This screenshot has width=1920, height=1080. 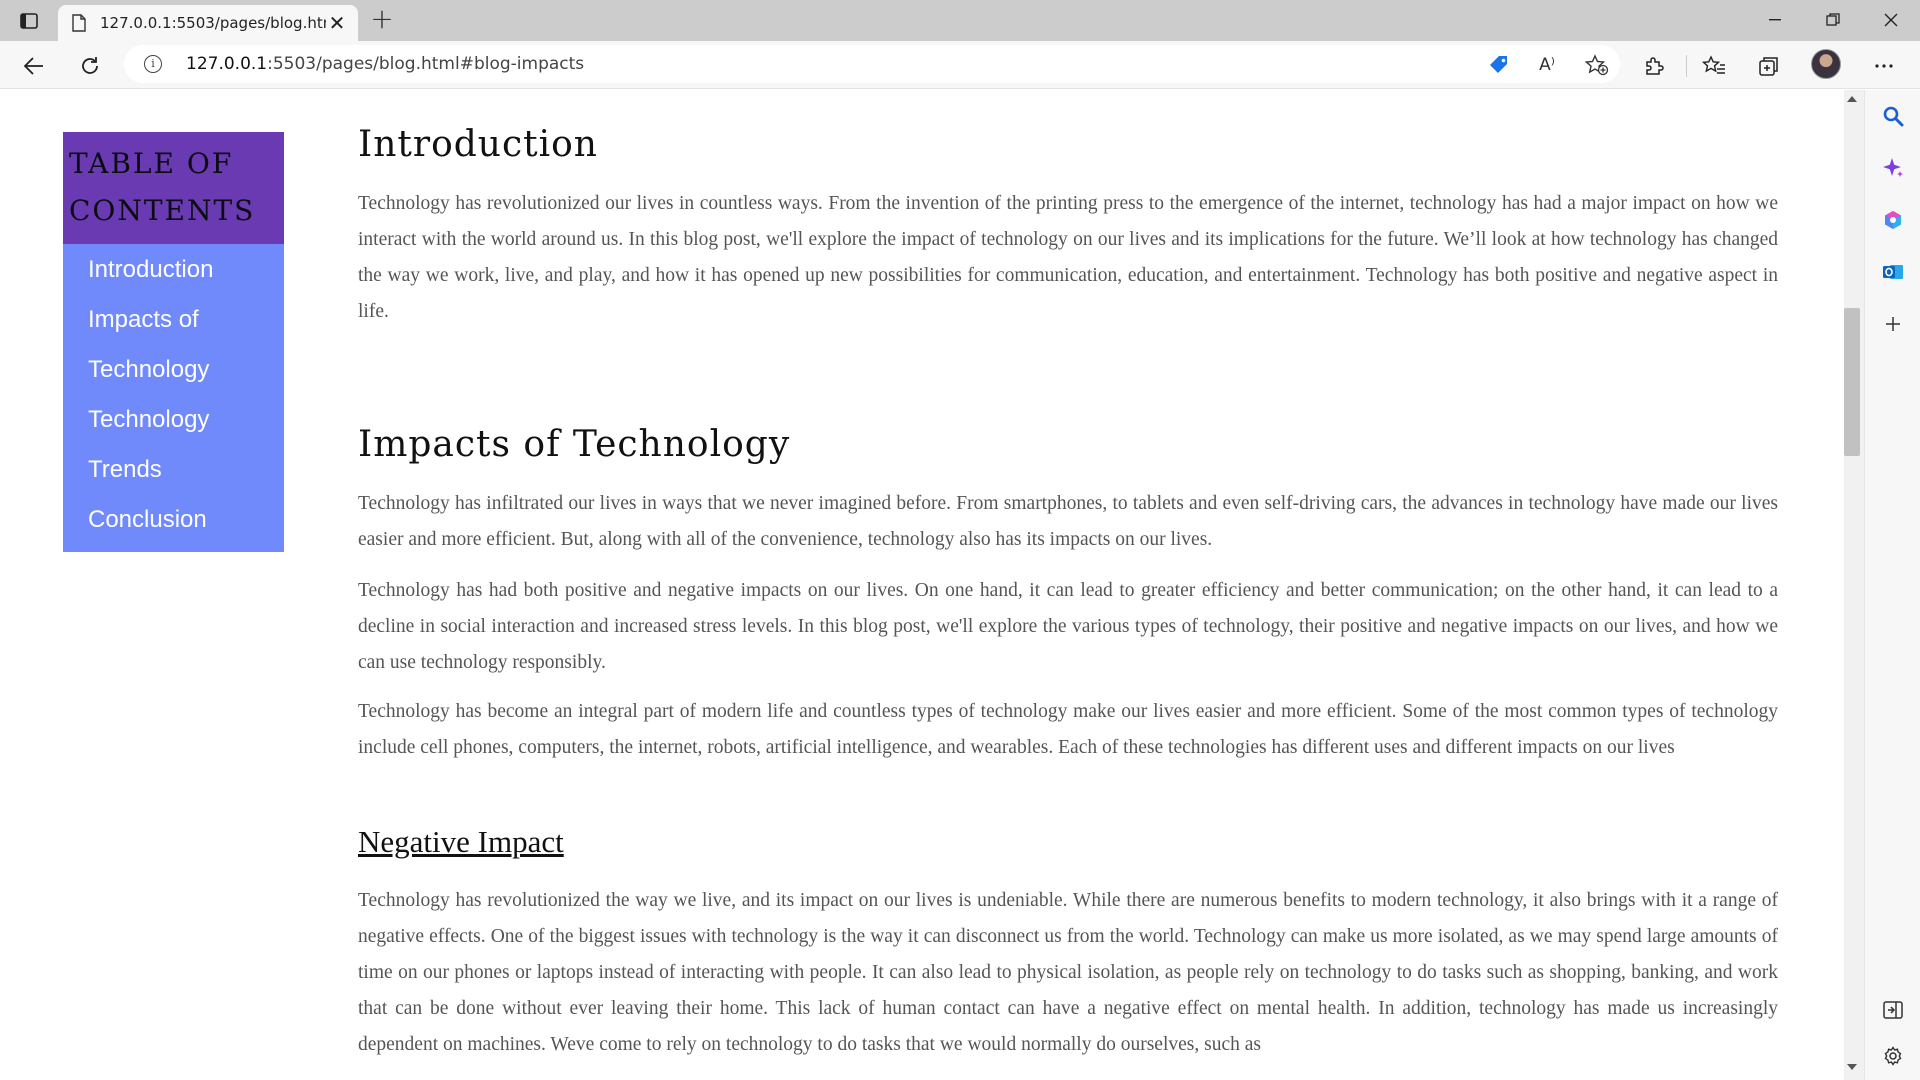 I want to click on reload-icon, so click(x=90, y=66).